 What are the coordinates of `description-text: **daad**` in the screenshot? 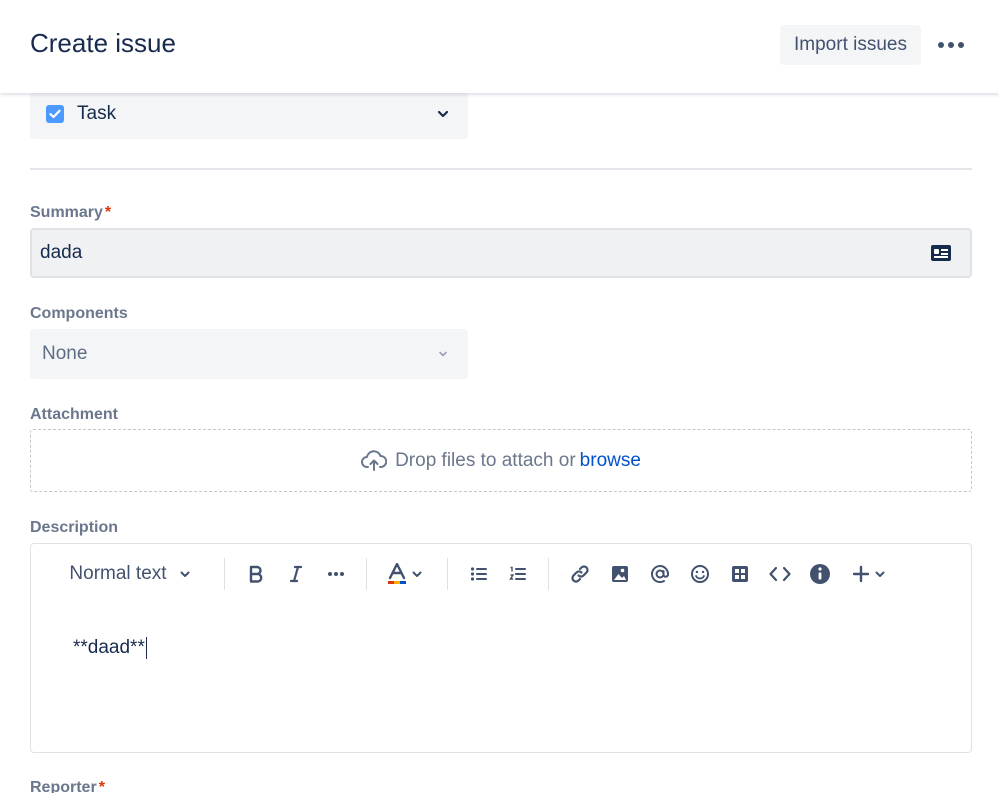 It's located at (109, 647).